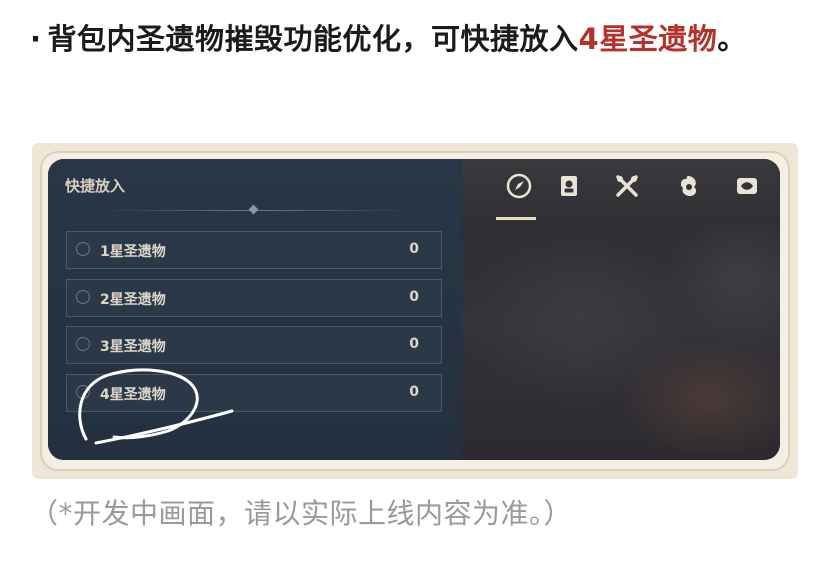  Describe the element at coordinates (648, 39) in the screenshot. I see `headline-accent: 4星圣遗物` at that location.